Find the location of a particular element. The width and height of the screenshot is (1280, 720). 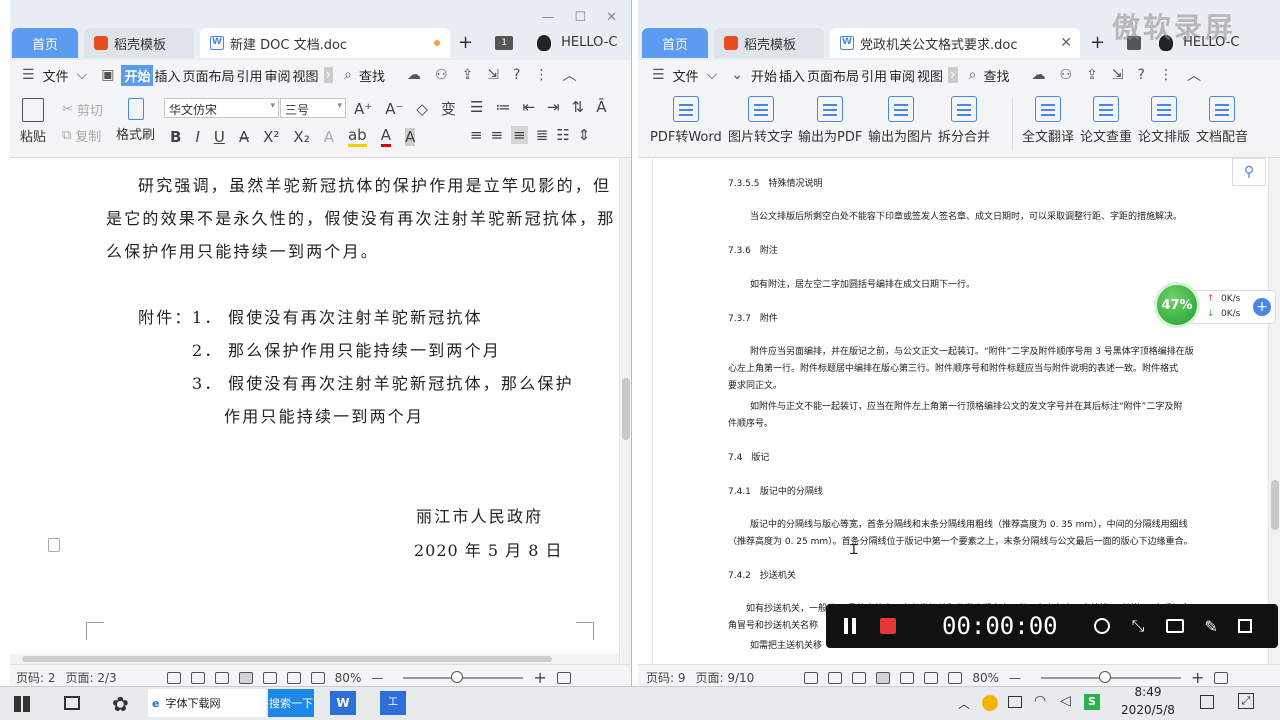

webcam-icon is located at coordinates (1101, 626).